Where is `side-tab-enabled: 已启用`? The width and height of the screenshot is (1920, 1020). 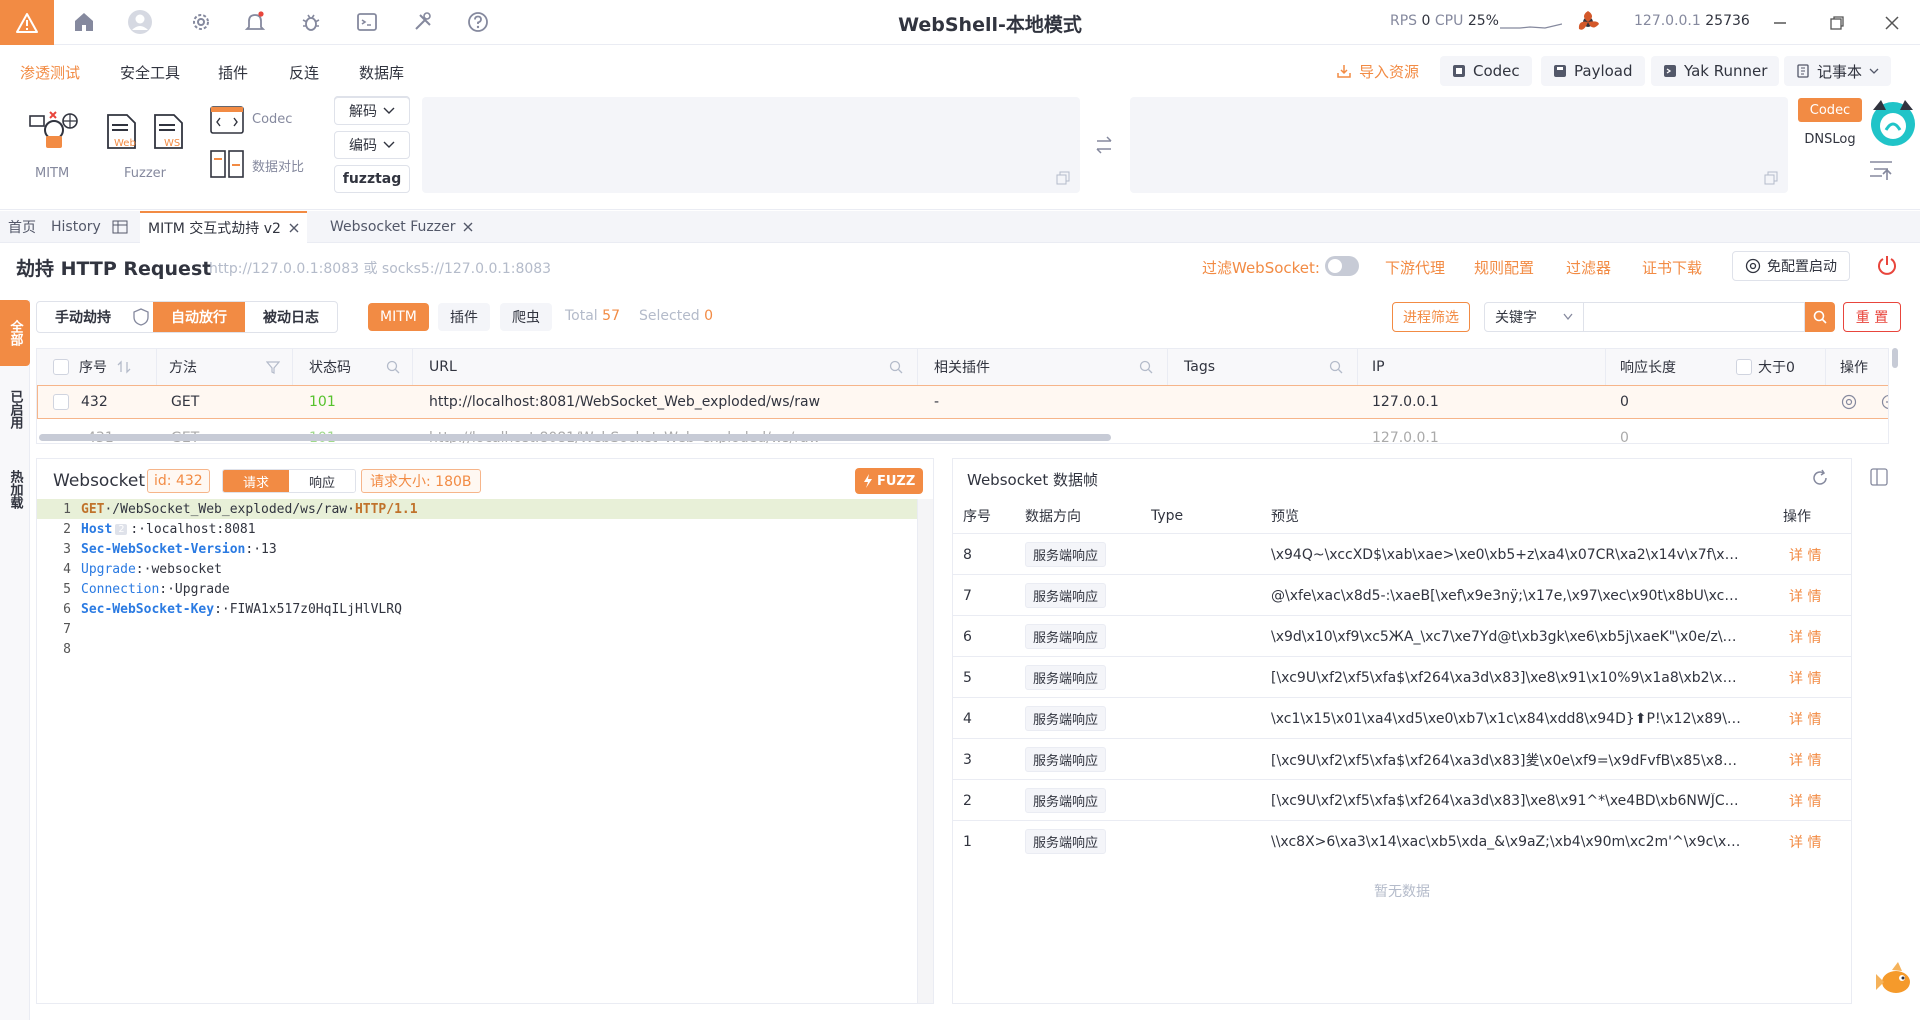
side-tab-enabled: 已启用 is located at coordinates (15, 409).